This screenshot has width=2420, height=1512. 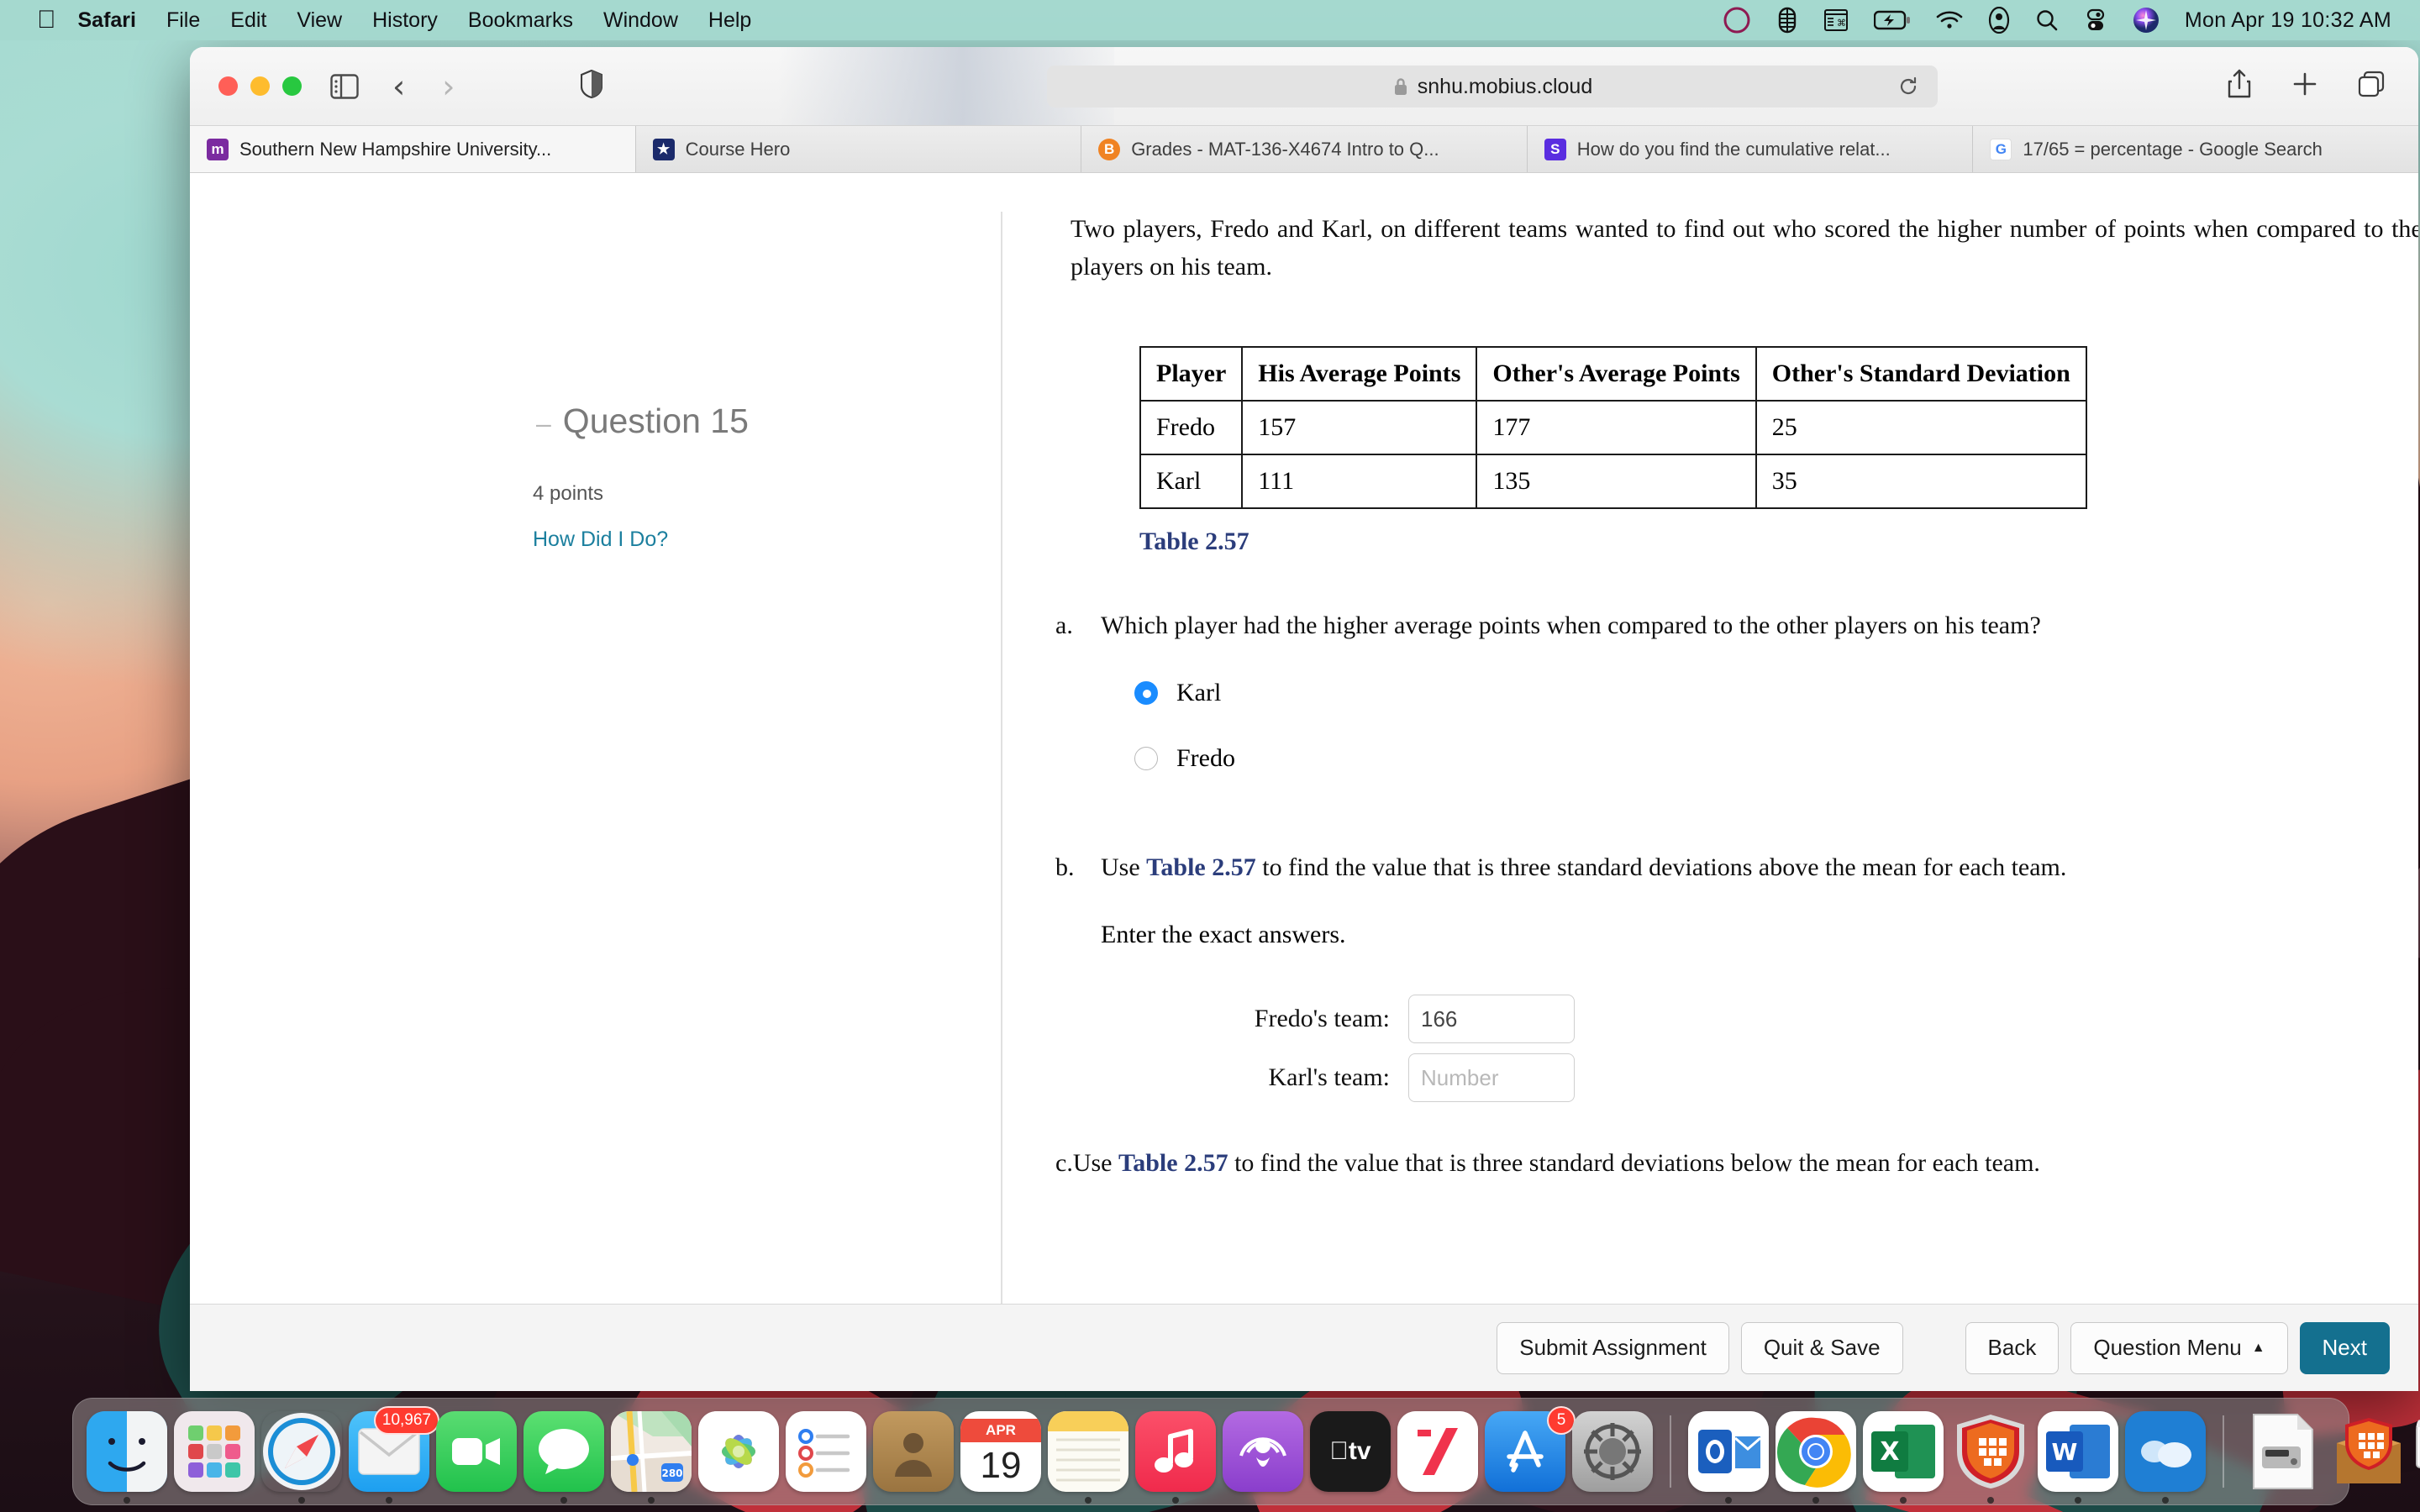 I want to click on dock-item-excel: X, so click(x=1904, y=1457).